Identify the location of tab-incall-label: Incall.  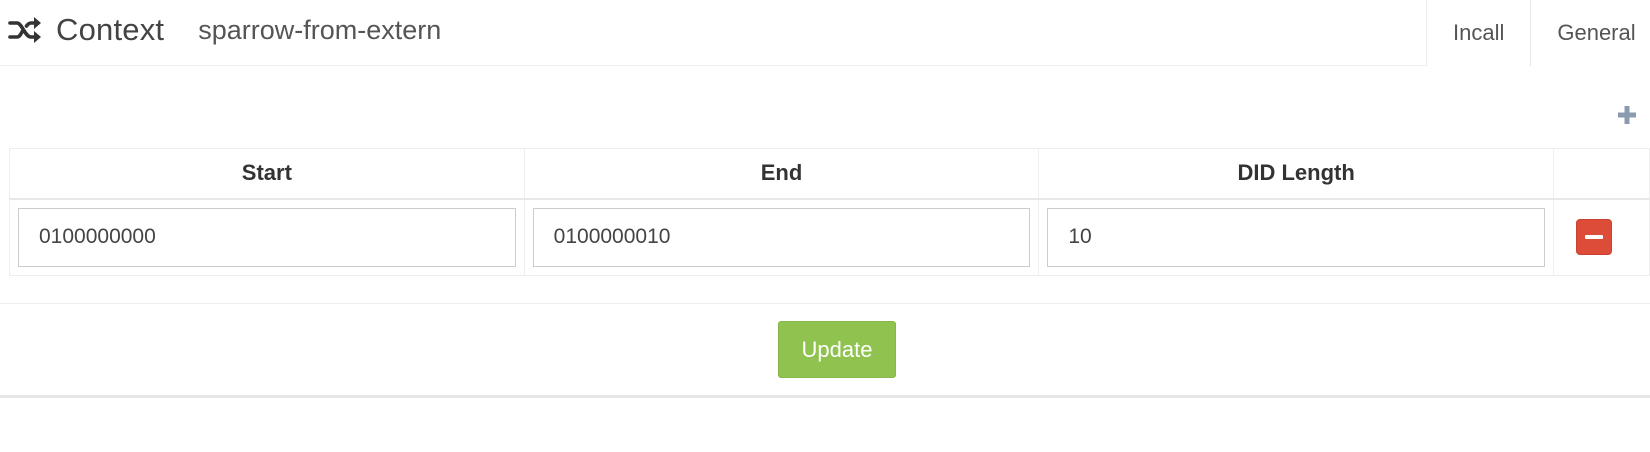
(1479, 32).